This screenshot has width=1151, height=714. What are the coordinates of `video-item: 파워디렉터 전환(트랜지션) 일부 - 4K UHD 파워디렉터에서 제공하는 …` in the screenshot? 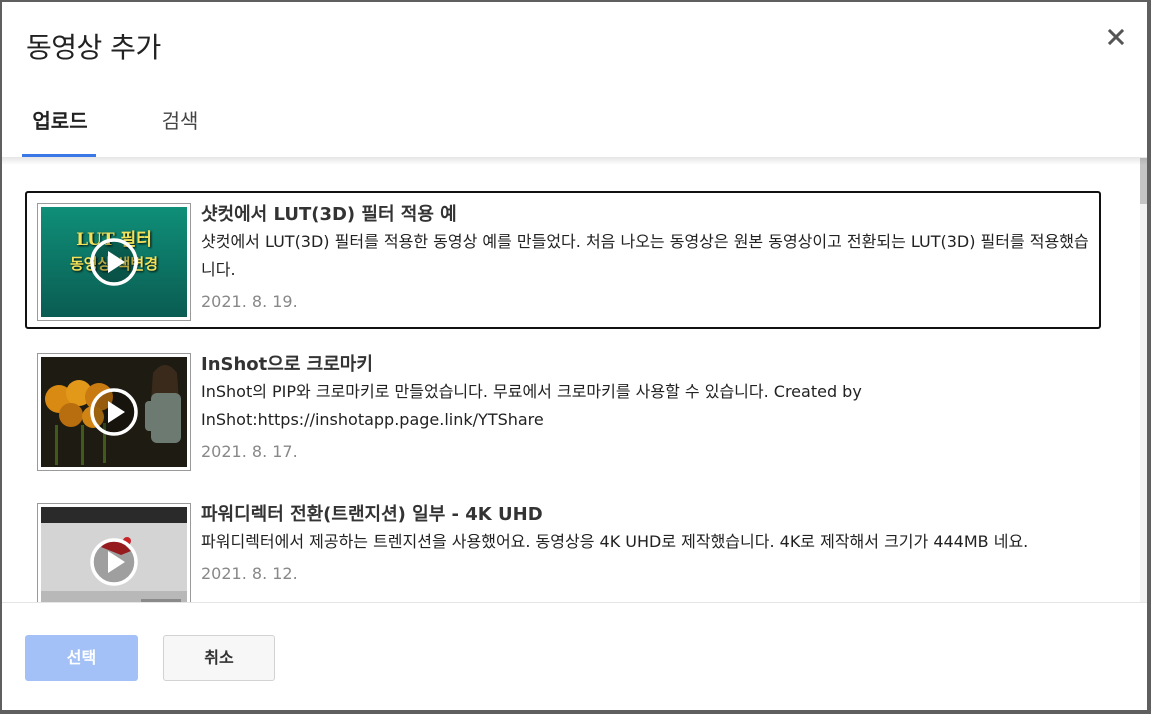 It's located at (563, 547).